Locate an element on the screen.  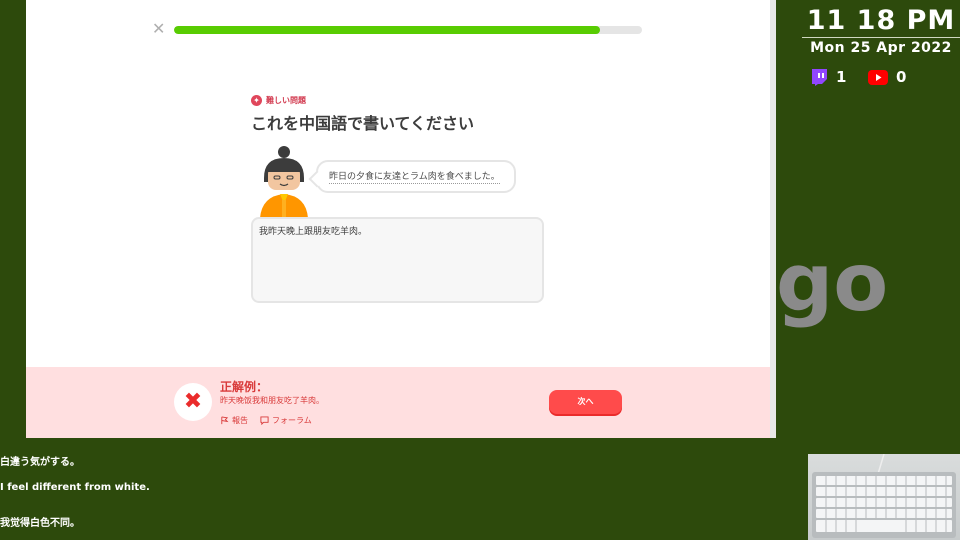
clock-divider is located at coordinates (881, 37).